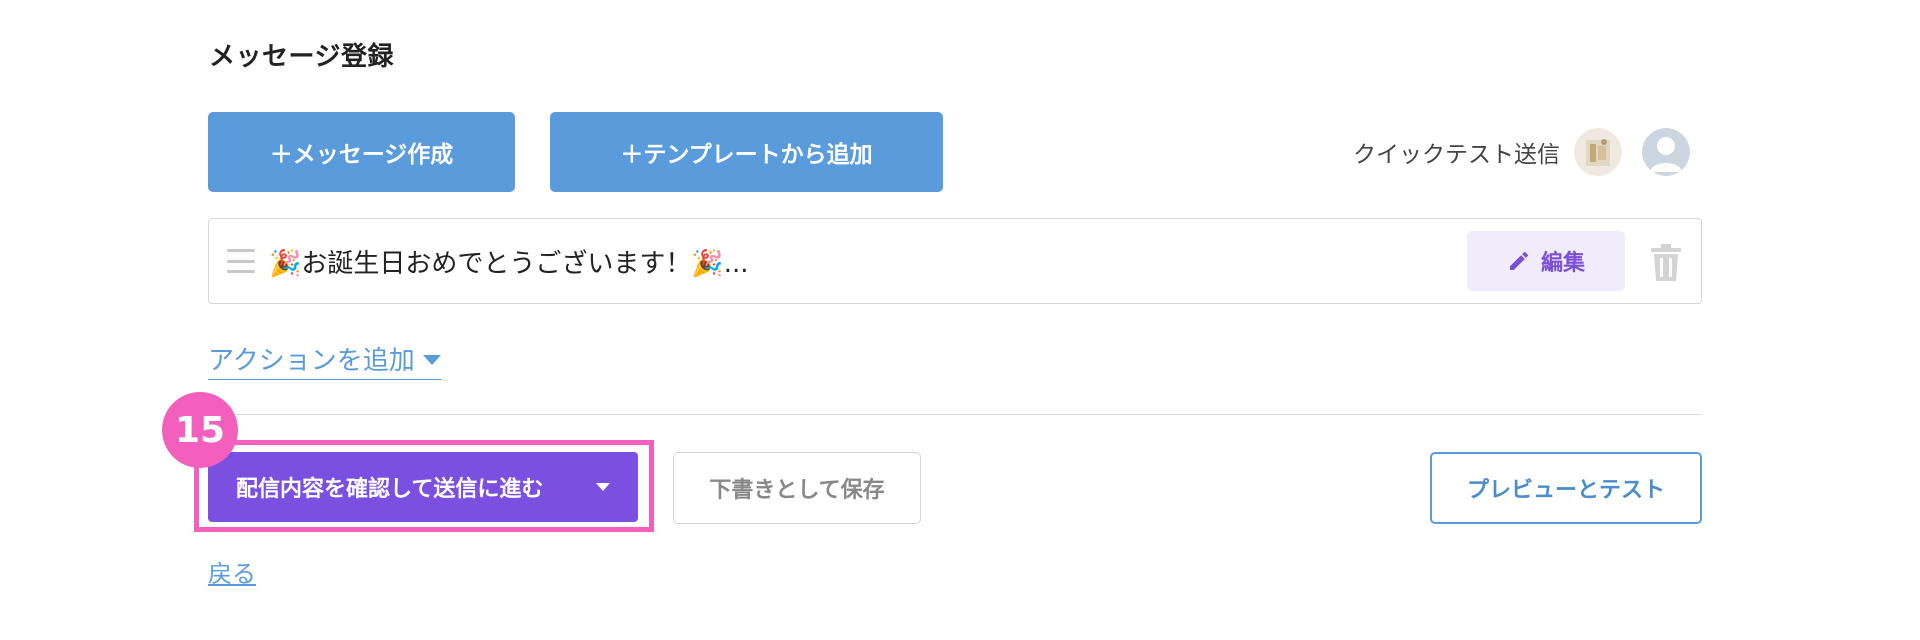 This screenshot has width=1920, height=640. I want to click on edit-message-button: 編集, so click(1546, 261).